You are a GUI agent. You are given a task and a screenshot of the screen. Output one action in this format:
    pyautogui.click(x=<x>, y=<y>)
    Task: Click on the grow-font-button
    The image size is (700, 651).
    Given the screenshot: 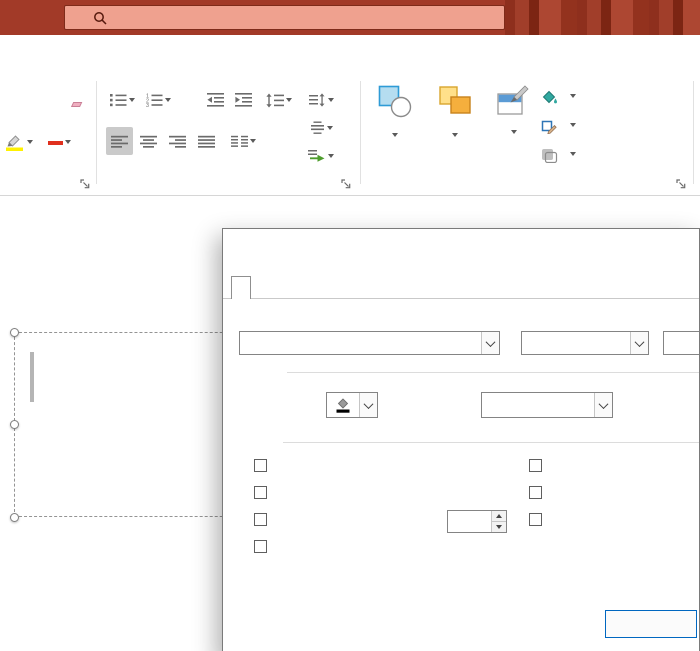 What is the action you would take?
    pyautogui.click(x=16, y=100)
    